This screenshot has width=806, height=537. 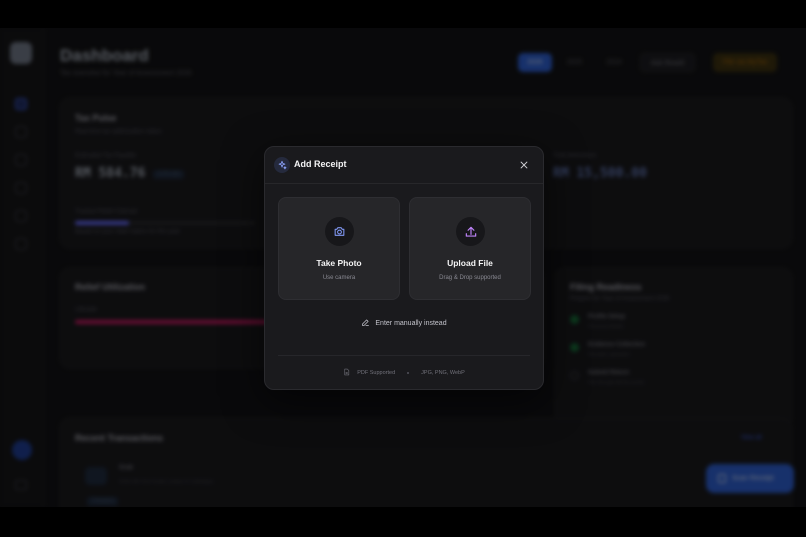 I want to click on enter-manually-link: Enter manually instead, so click(x=404, y=323).